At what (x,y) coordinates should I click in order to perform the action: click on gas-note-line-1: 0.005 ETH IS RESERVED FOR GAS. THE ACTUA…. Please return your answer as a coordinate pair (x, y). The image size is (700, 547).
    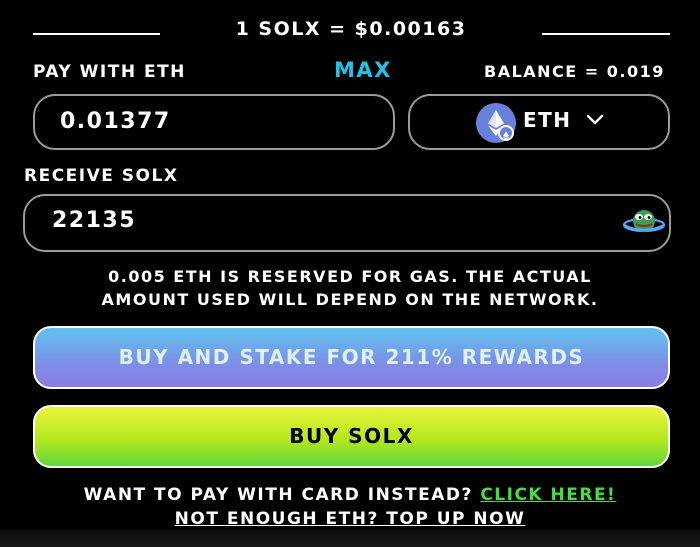
    Looking at the image, I should click on (350, 276).